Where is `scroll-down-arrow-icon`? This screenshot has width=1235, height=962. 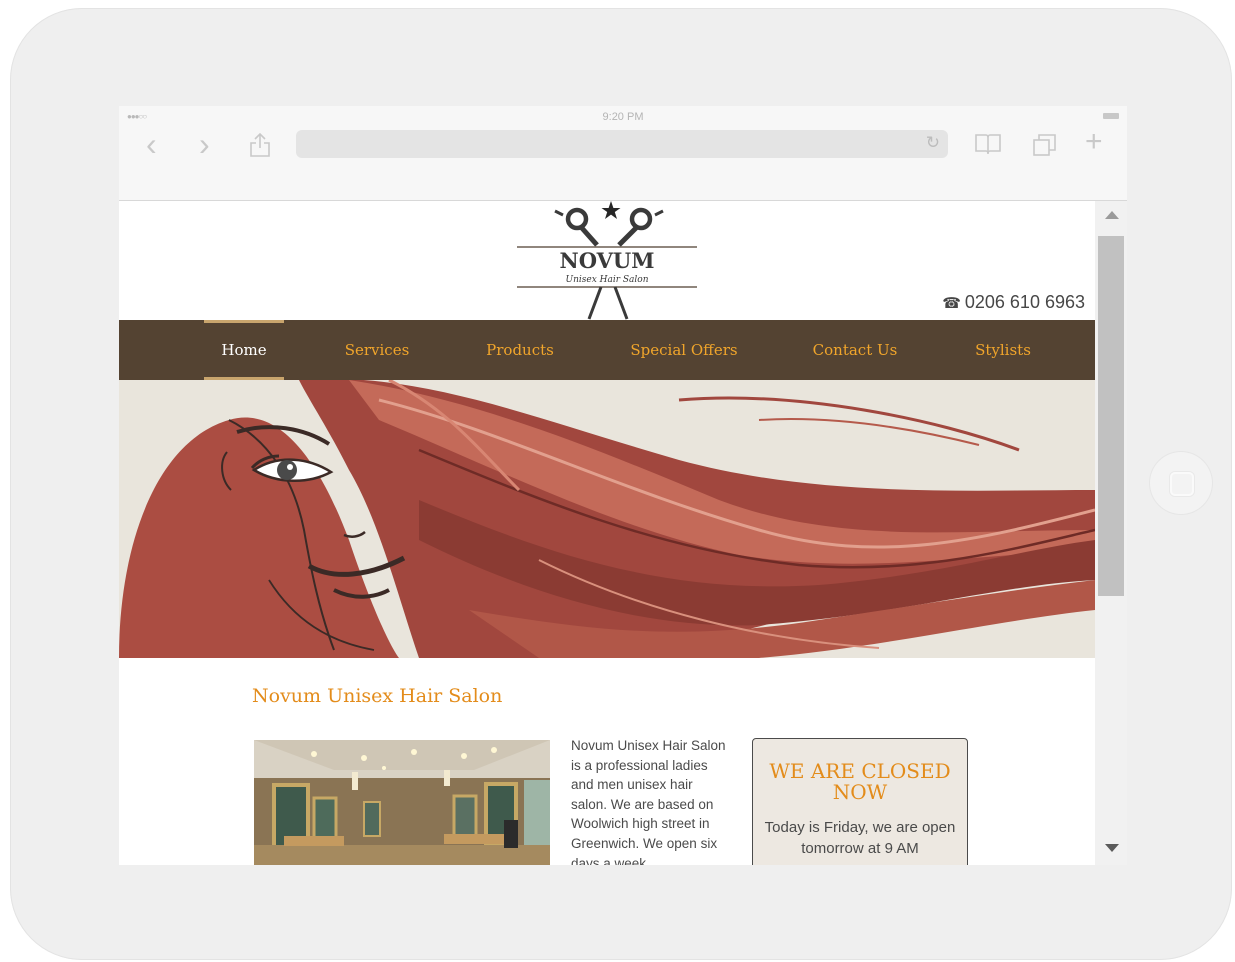
scroll-down-arrow-icon is located at coordinates (1112, 848).